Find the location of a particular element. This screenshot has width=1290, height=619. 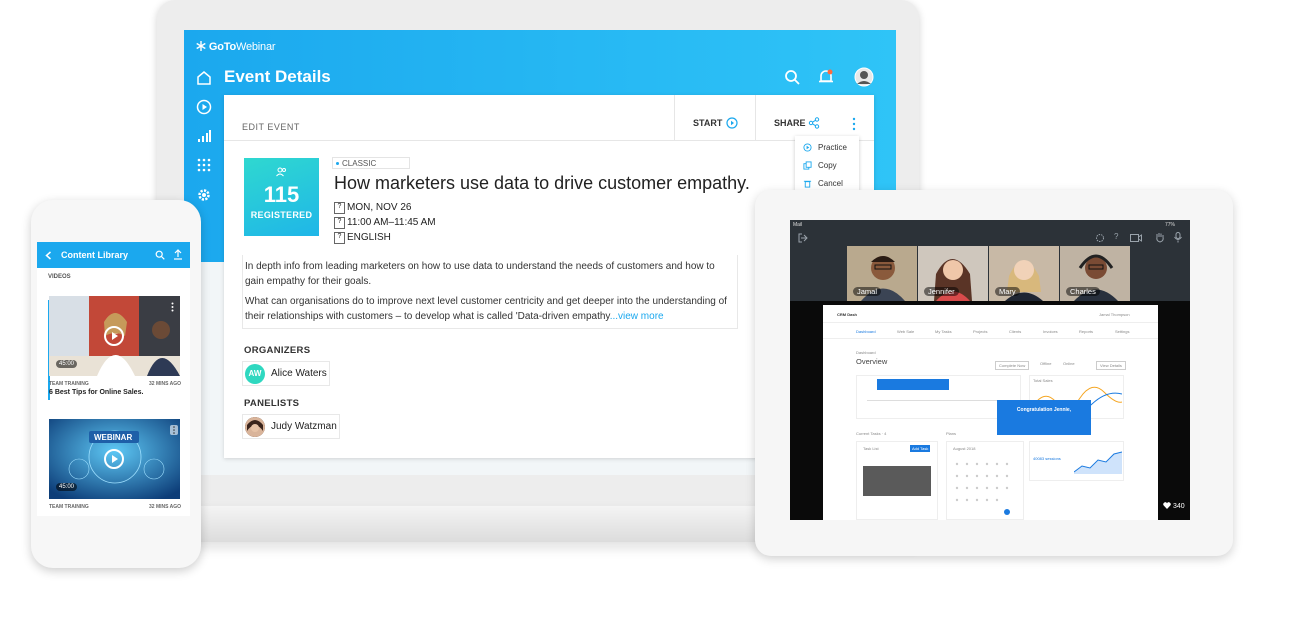

crm-tab: My Tasks is located at coordinates (943, 331).